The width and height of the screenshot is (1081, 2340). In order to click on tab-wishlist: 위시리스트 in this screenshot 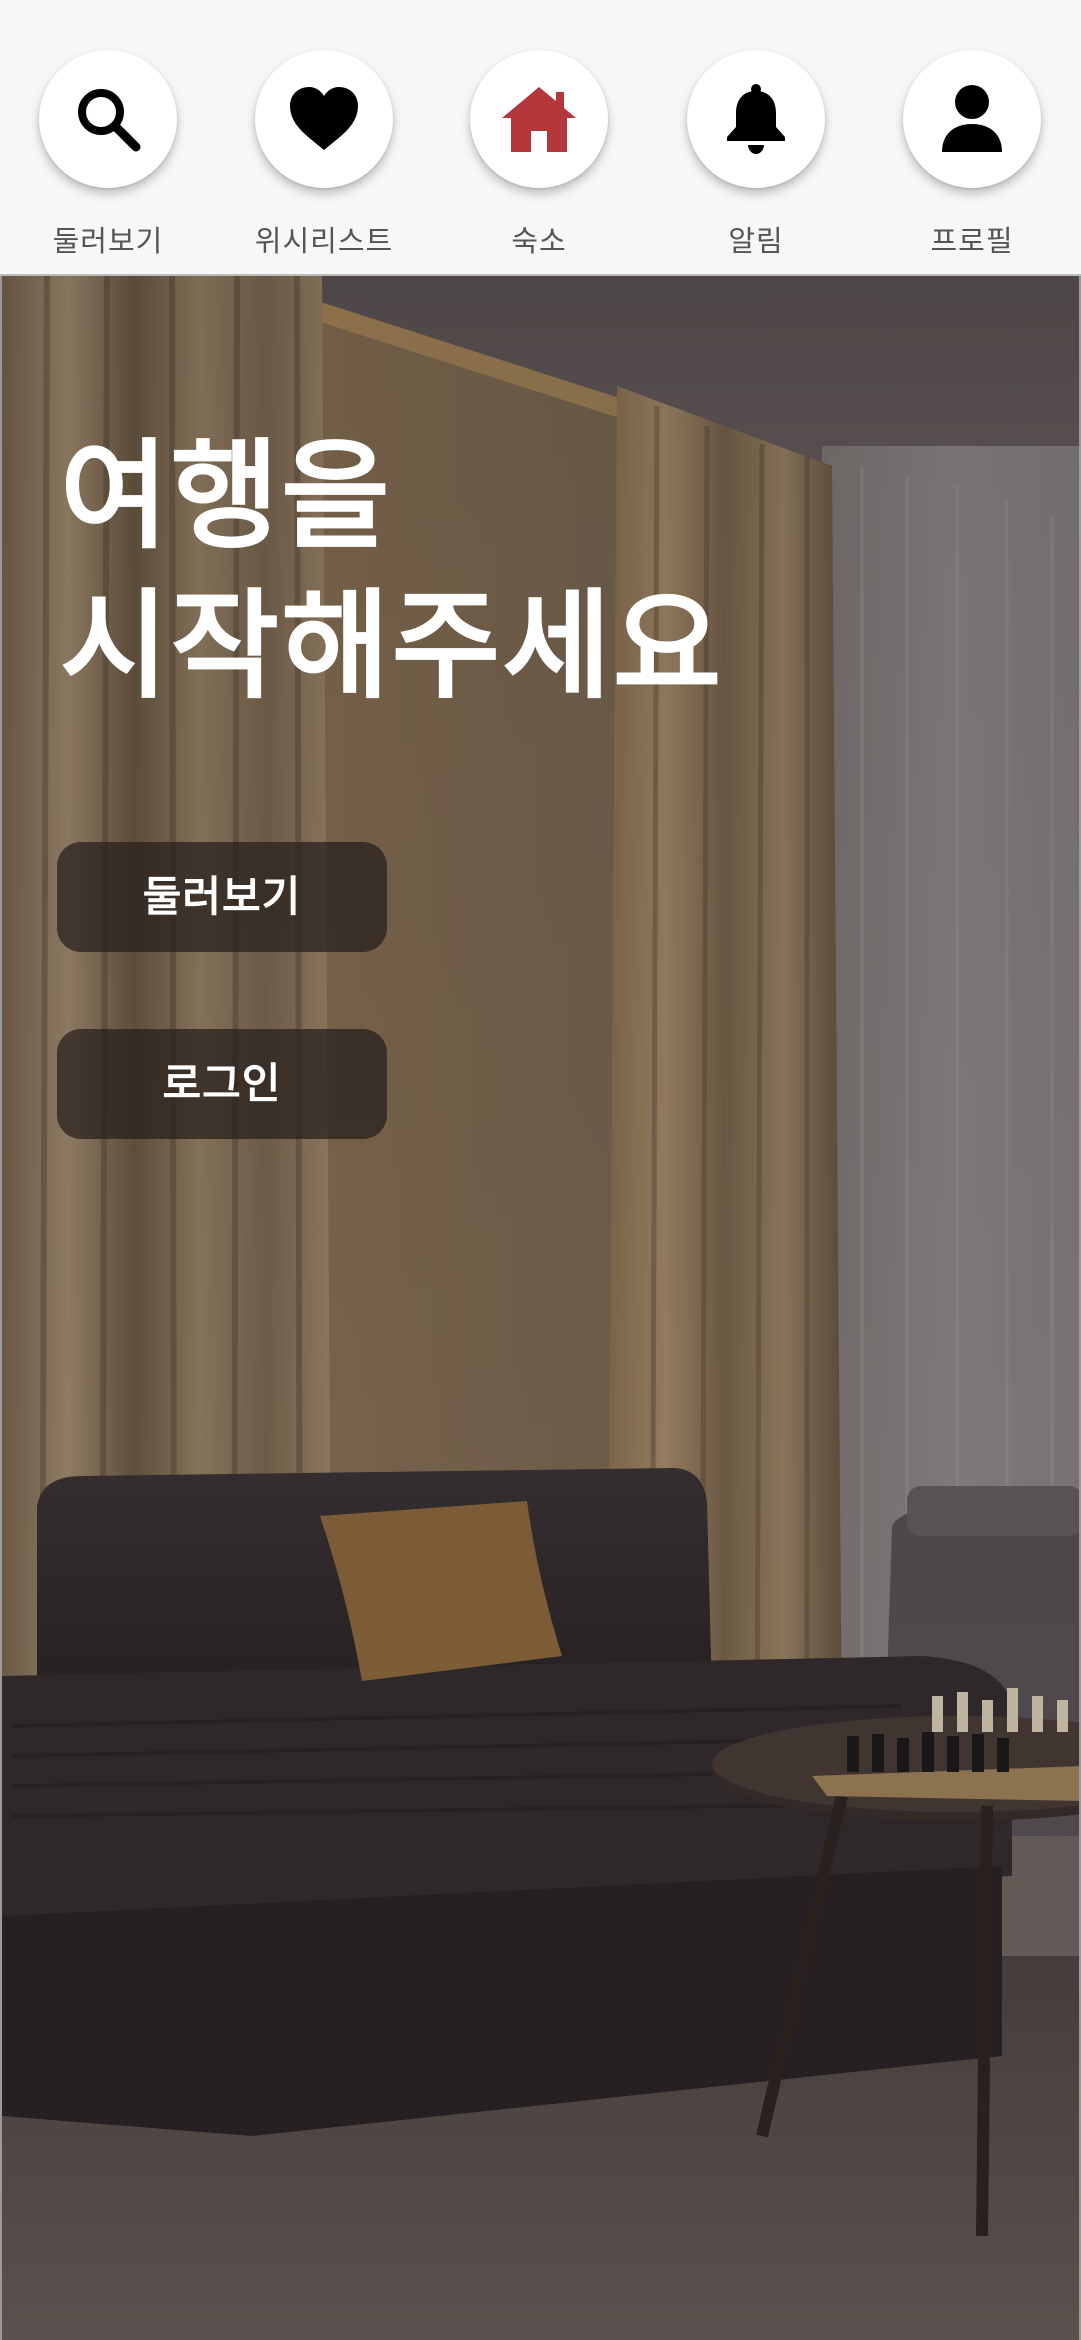, I will do `click(324, 155)`.